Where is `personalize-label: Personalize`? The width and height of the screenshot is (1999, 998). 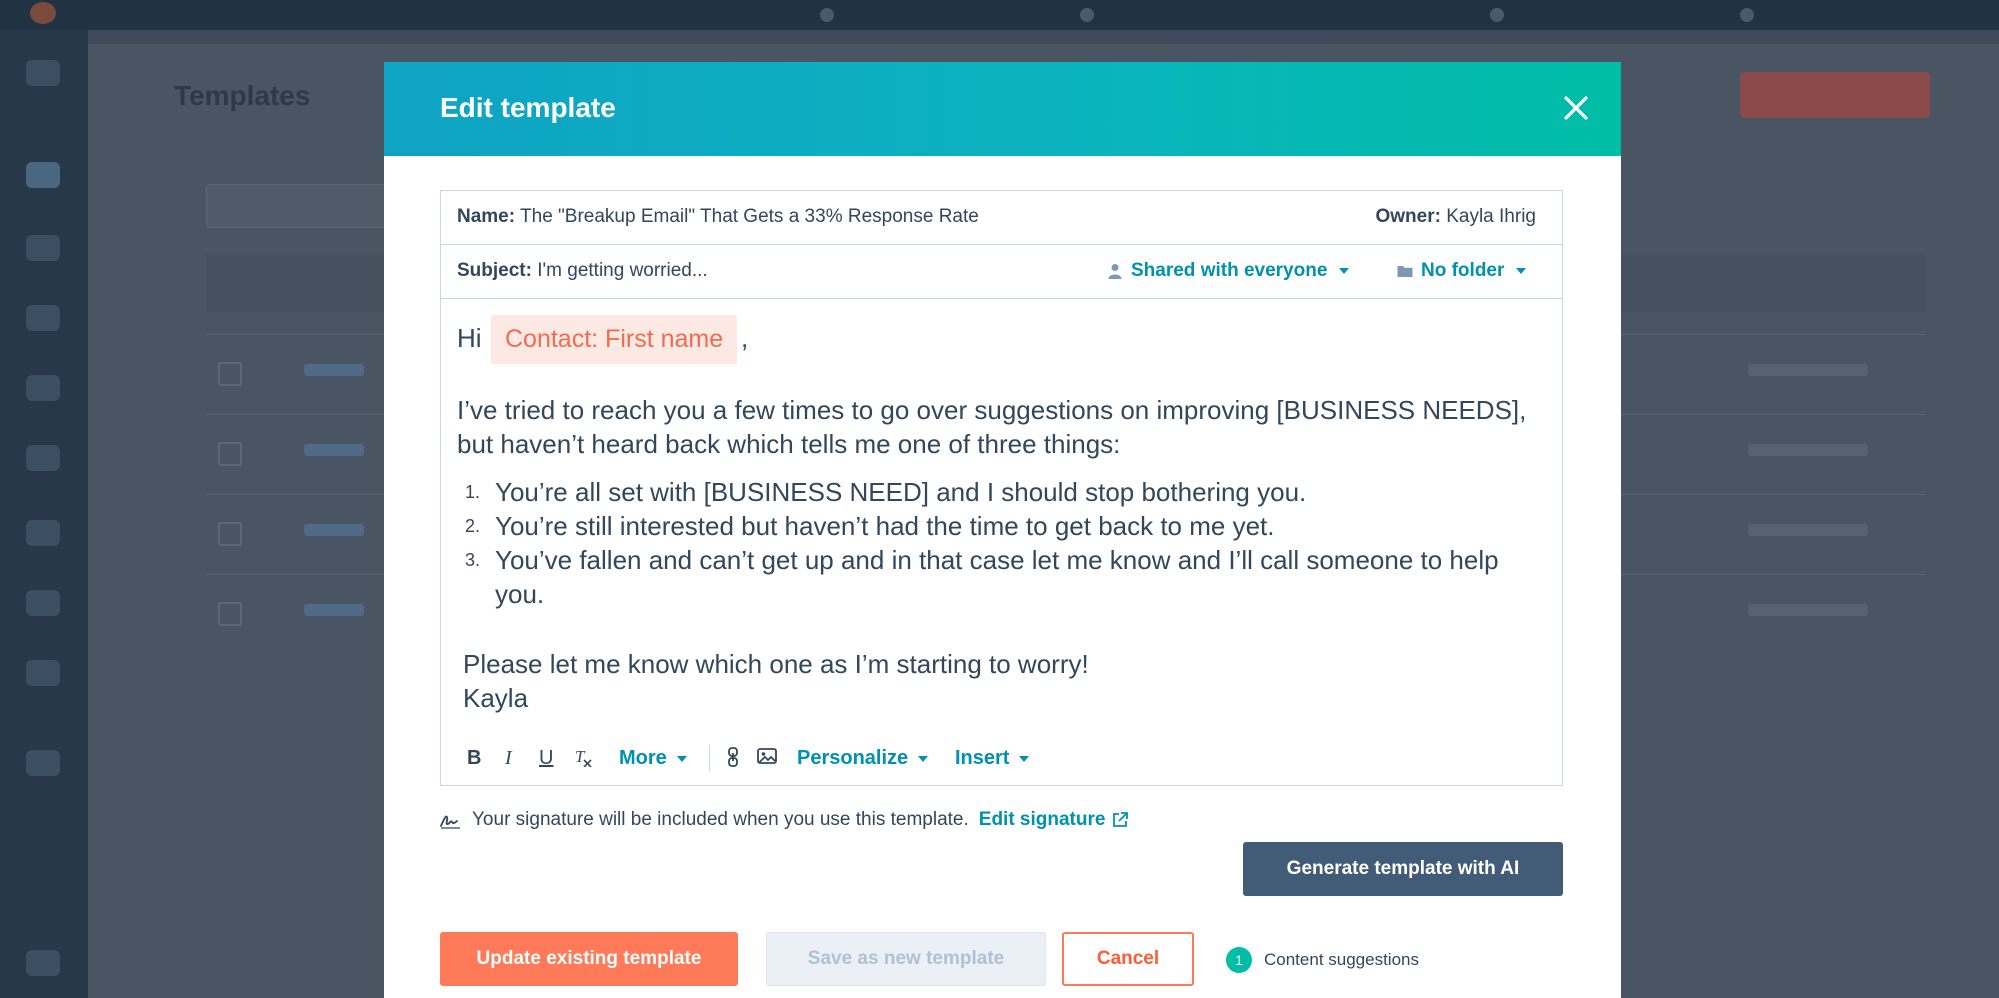
personalize-label: Personalize is located at coordinates (853, 758).